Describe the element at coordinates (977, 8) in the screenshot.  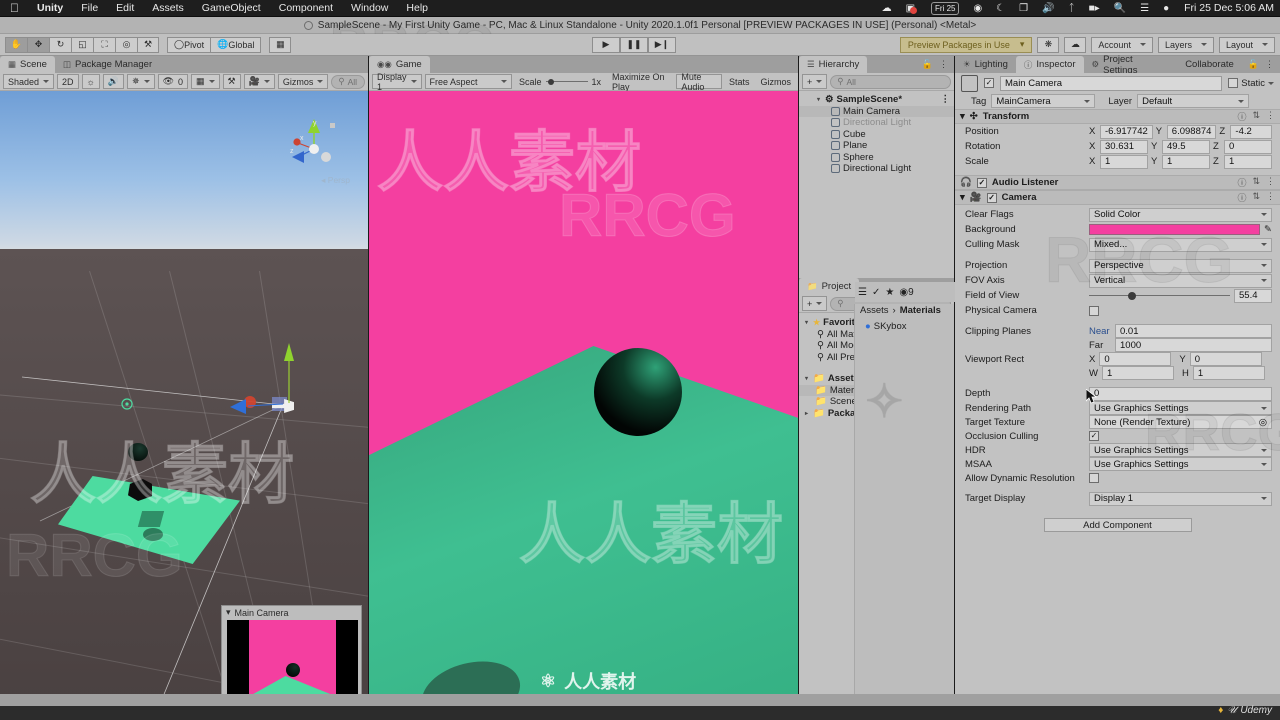
I see `timer-icon: ◉` at that location.